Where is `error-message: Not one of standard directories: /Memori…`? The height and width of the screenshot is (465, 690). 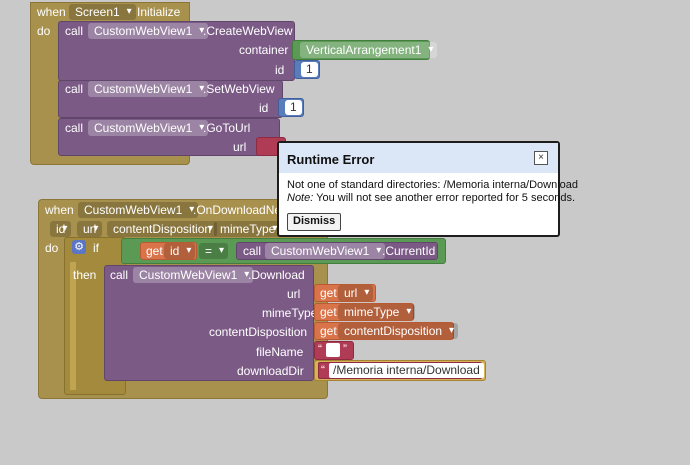
error-message: Not one of standard directories: /Memori… is located at coordinates (433, 185).